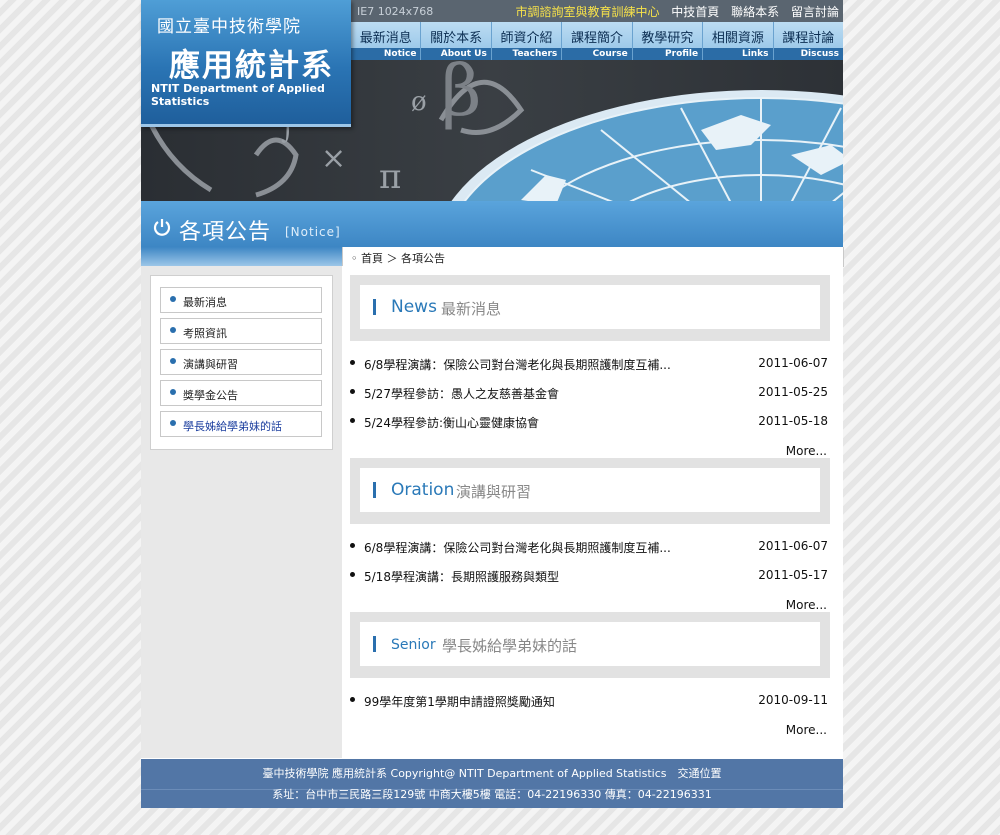 Image resolution: width=1000 pixels, height=835 pixels. I want to click on page-title: 各項公告, so click(225, 232).